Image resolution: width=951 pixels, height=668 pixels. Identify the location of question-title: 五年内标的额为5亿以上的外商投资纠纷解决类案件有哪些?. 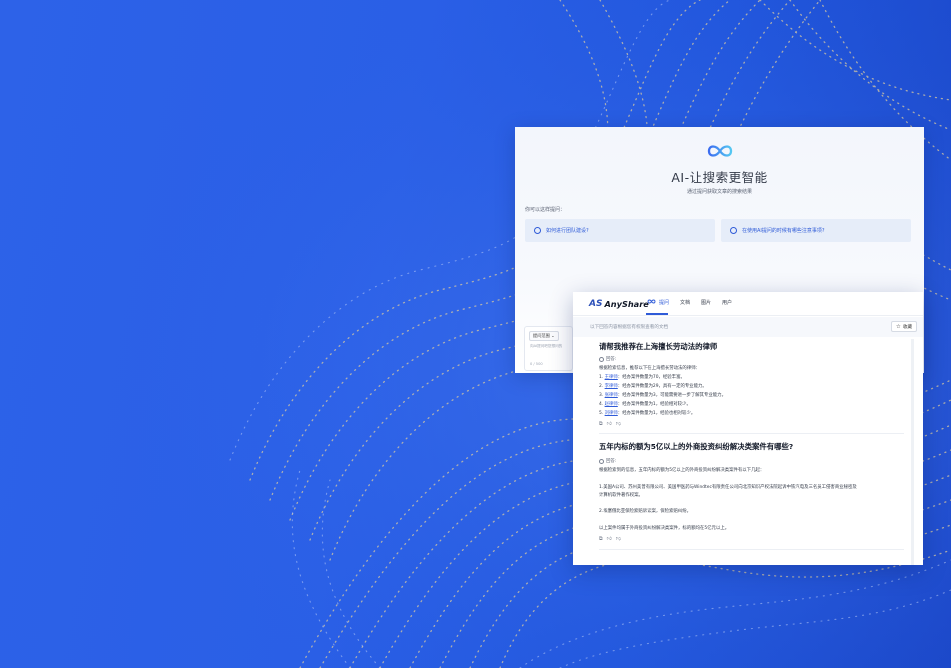
(696, 446).